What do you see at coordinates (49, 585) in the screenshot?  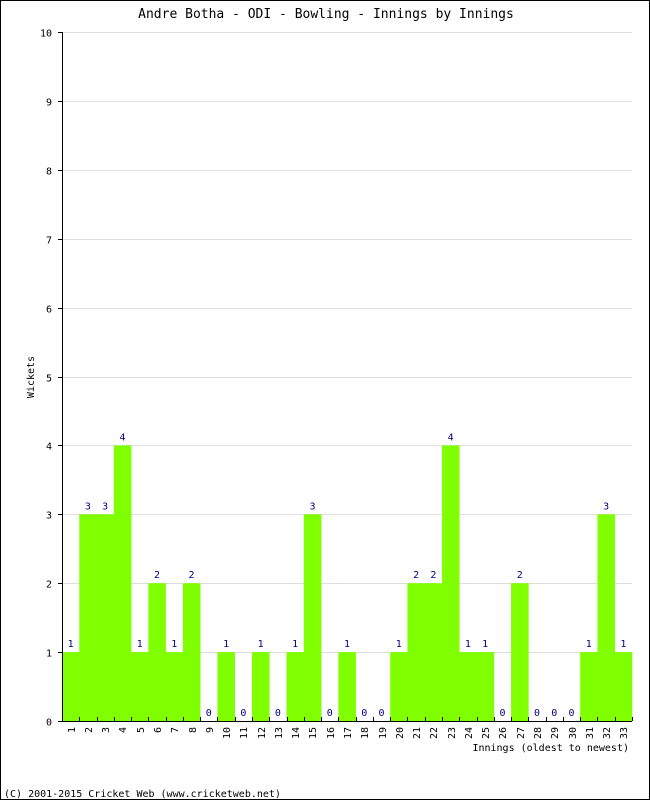 I see `y-tick-label: 2` at bounding box center [49, 585].